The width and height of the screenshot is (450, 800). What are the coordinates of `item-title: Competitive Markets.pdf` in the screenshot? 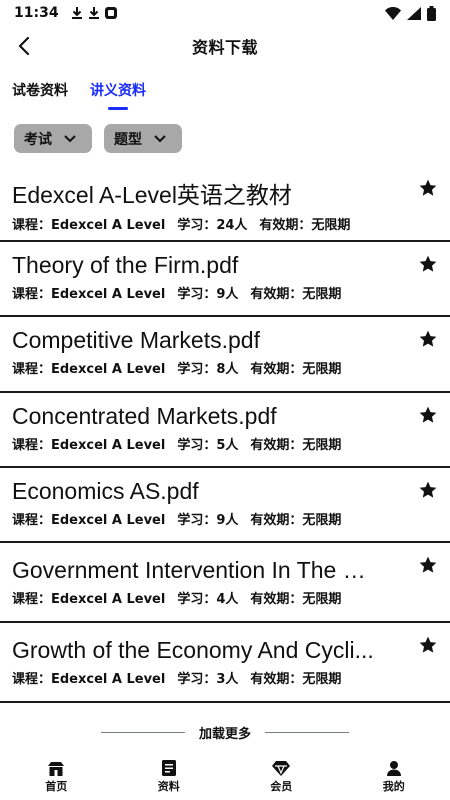 It's located at (136, 340).